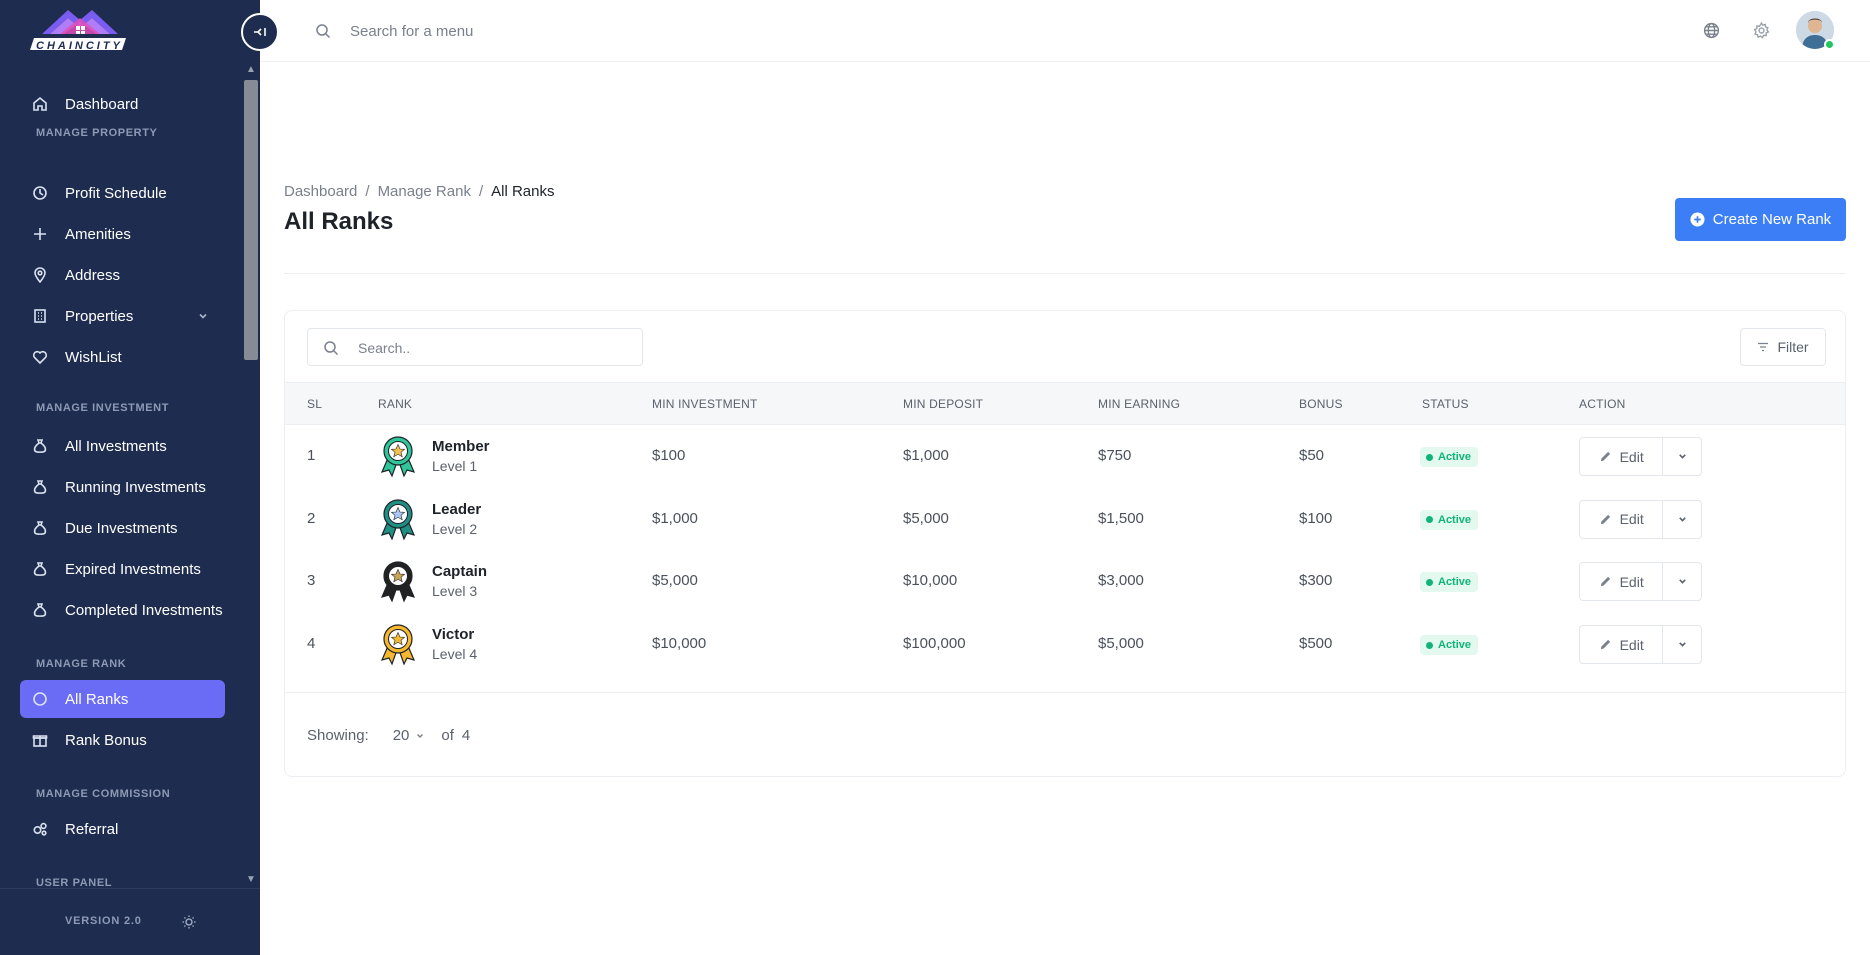 The width and height of the screenshot is (1870, 955). I want to click on sun-icon, so click(189, 924).